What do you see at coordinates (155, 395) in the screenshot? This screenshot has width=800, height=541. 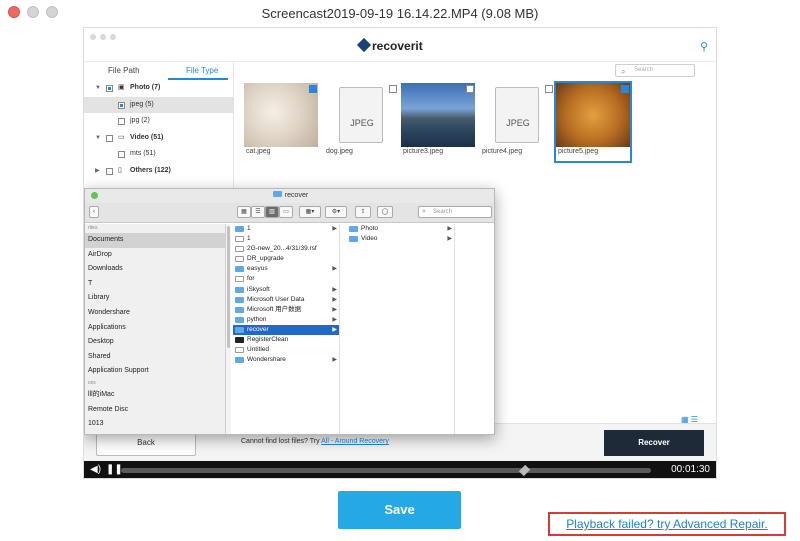 I see `sidebar-item: lll的iMac` at bounding box center [155, 395].